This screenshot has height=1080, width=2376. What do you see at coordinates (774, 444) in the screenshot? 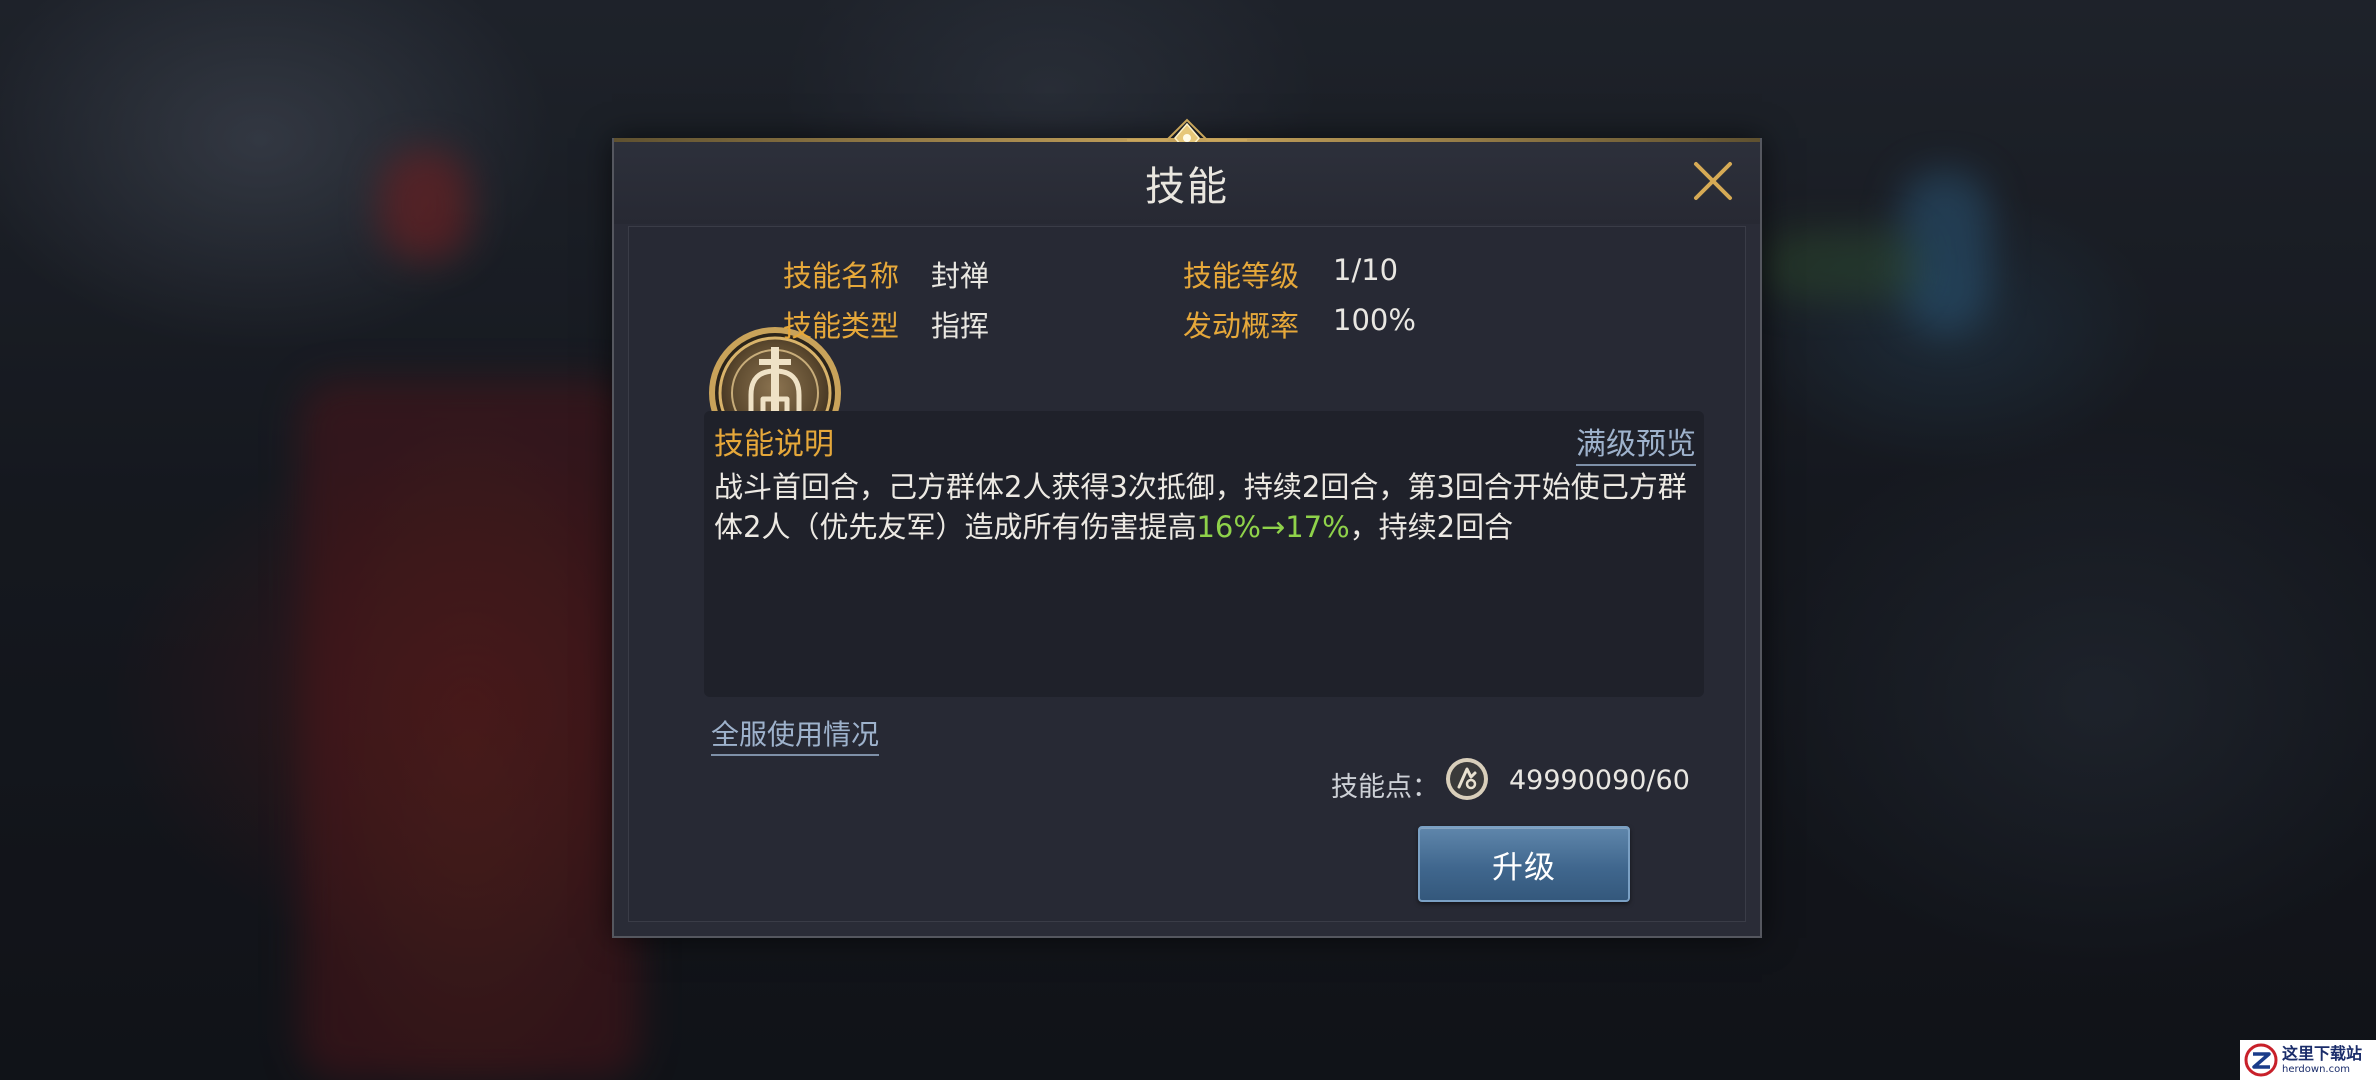
I see `description-title: 技能说明` at bounding box center [774, 444].